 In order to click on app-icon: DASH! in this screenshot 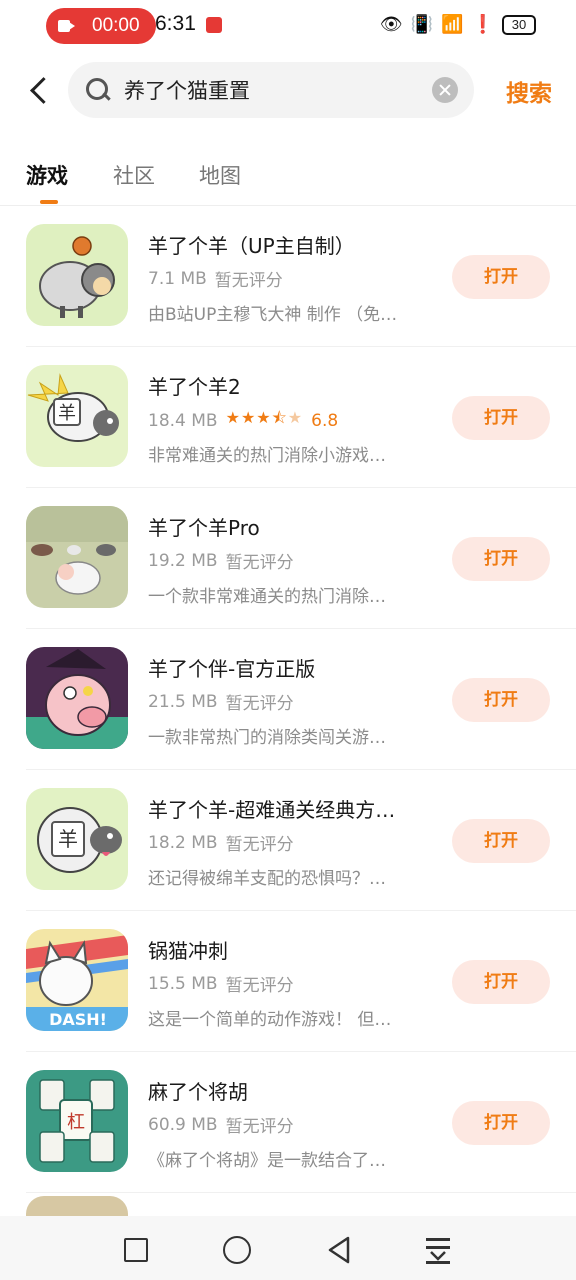, I will do `click(77, 980)`.